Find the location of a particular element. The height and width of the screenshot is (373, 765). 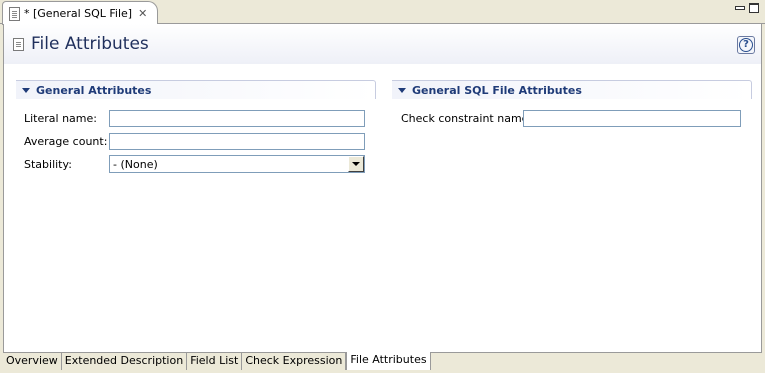

average-count-label: Average count: is located at coordinates (66, 141).